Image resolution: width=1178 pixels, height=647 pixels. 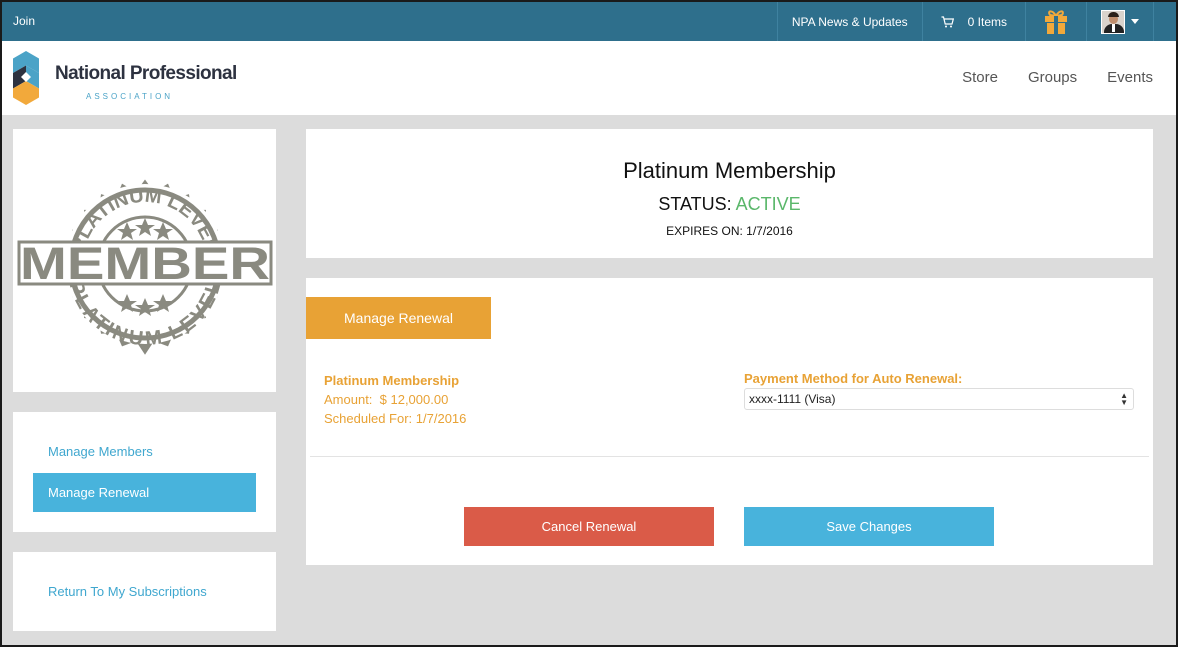 I want to click on news-link: NPA News & Updates, so click(x=849, y=21).